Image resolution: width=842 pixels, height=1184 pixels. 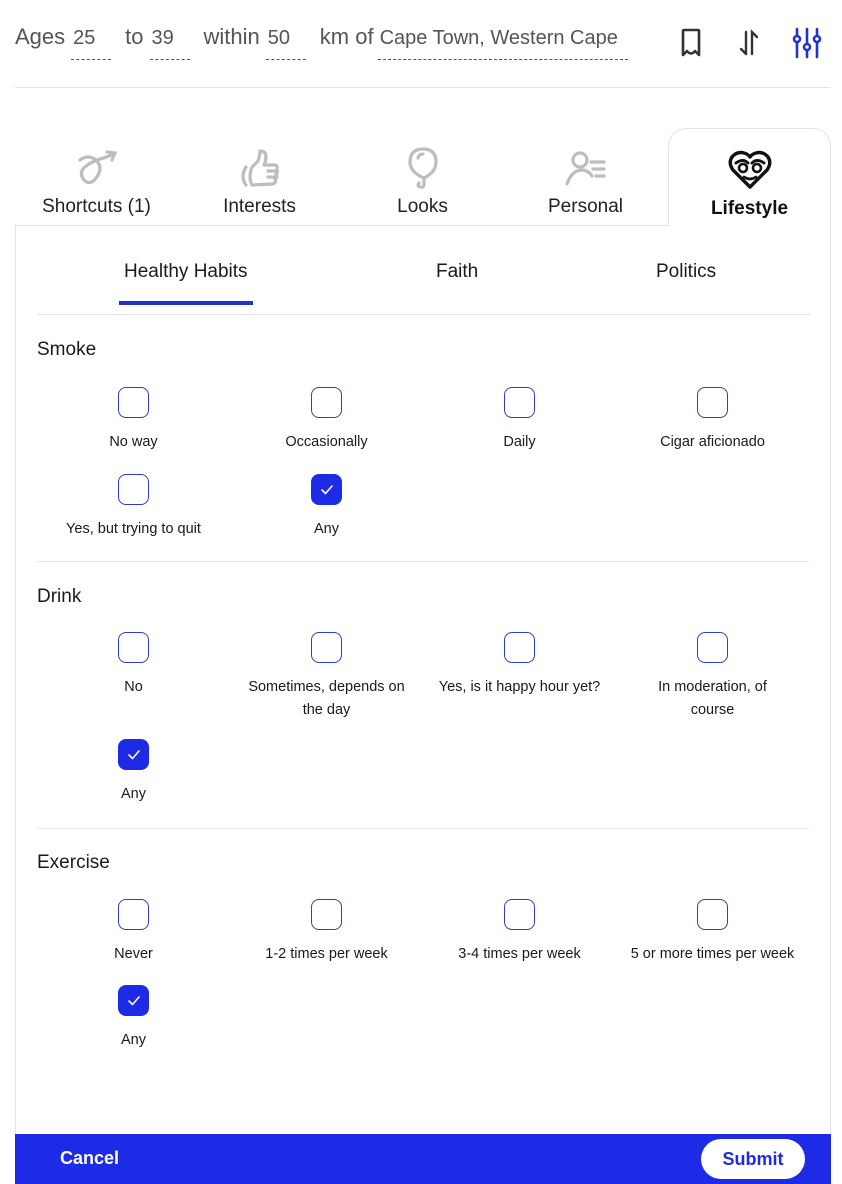 What do you see at coordinates (97, 168) in the screenshot?
I see `shortcuts-icon` at bounding box center [97, 168].